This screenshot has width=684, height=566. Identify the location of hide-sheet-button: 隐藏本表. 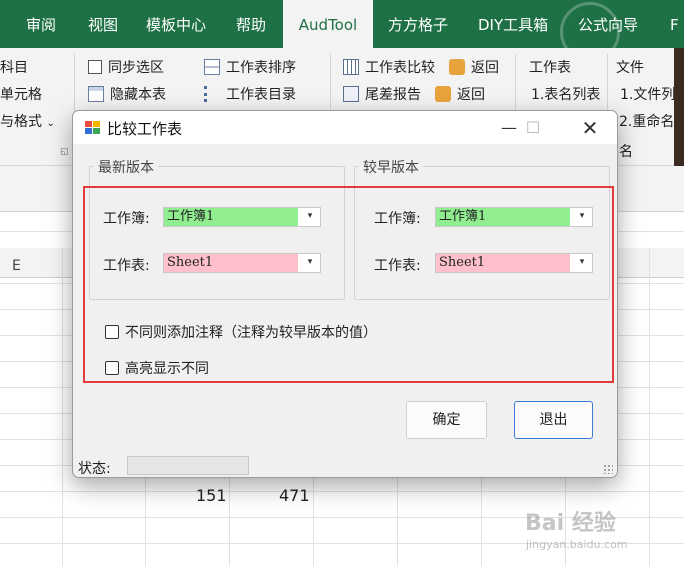
(127, 94).